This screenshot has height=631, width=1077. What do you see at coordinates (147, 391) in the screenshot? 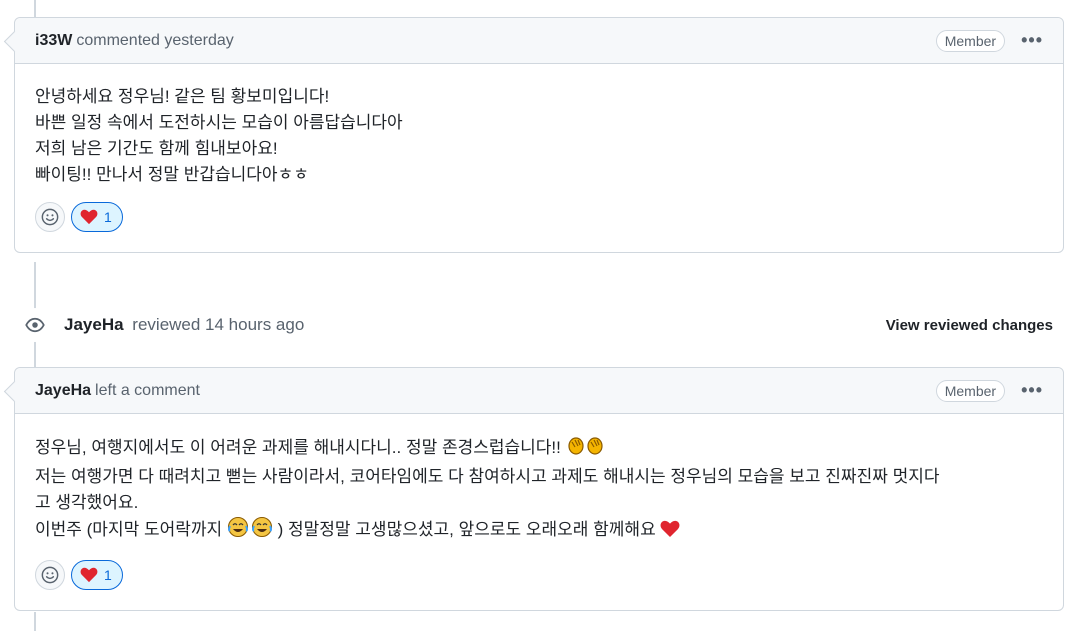
I see `comment-meta: left a comment` at bounding box center [147, 391].